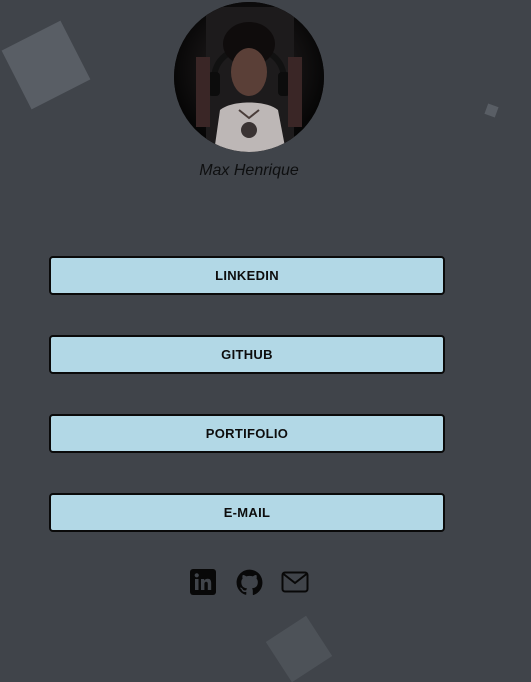 This screenshot has width=531, height=682. I want to click on avatar, so click(249, 77).